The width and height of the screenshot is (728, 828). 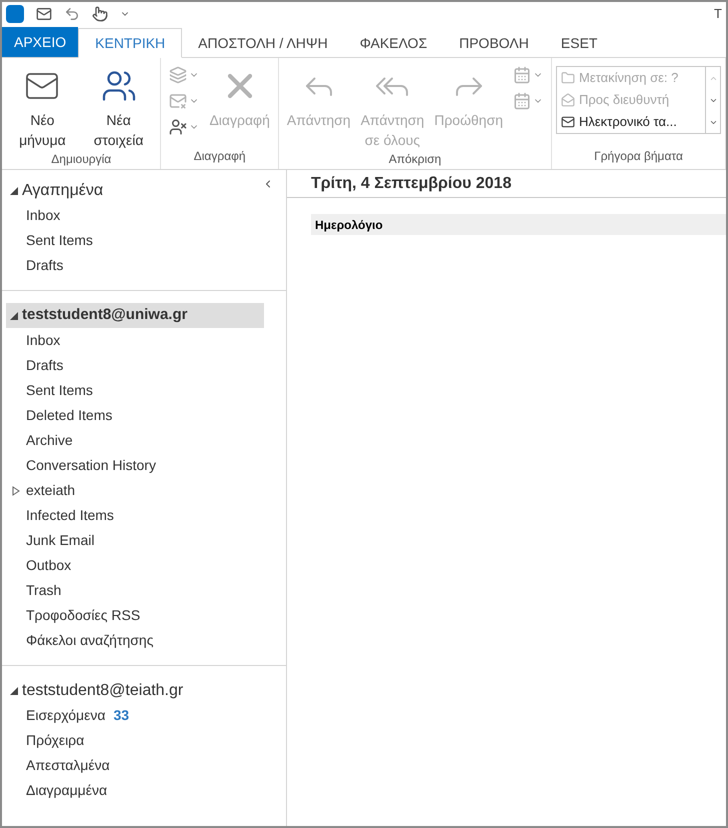 What do you see at coordinates (718, 14) in the screenshot?
I see `window-title: Τ` at bounding box center [718, 14].